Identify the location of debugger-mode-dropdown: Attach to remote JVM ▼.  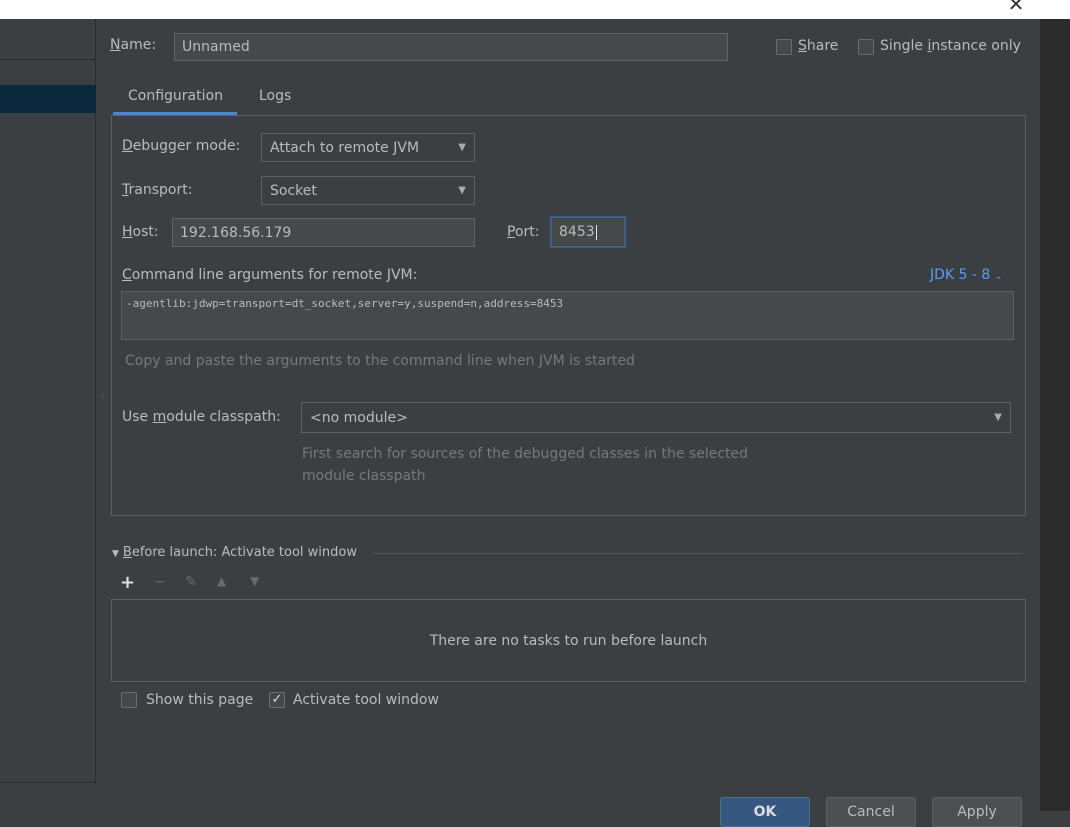
(368, 147).